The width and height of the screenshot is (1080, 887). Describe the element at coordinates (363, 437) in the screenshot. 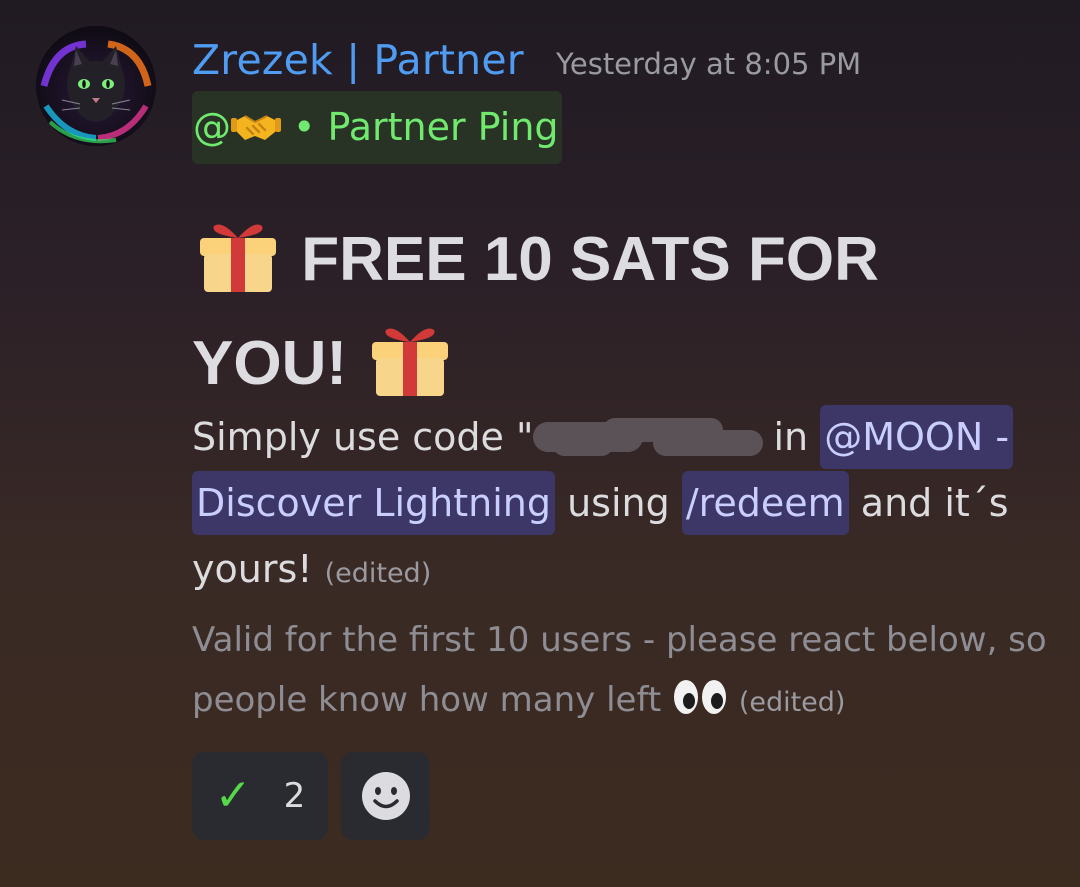

I see `body-text-part1: Simply use code "` at that location.